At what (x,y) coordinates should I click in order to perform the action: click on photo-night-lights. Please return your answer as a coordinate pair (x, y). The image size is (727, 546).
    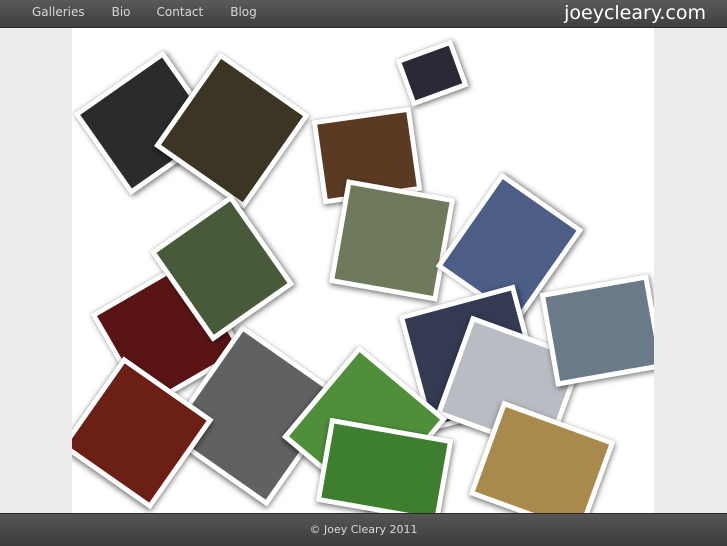
    Looking at the image, I should click on (432, 73).